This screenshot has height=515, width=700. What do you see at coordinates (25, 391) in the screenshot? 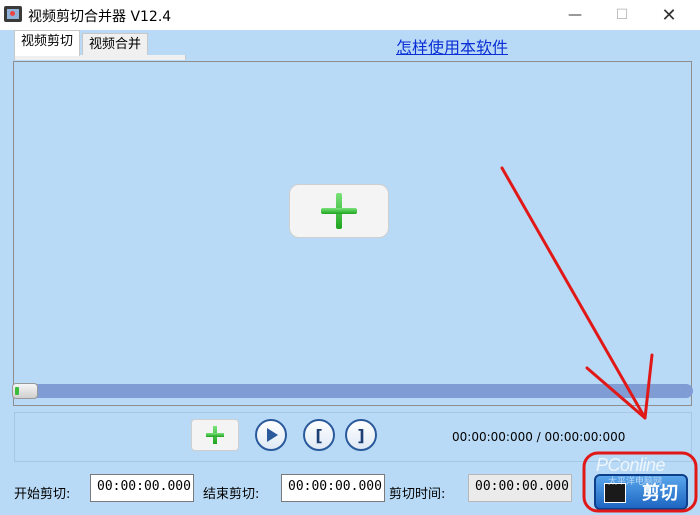
I see `progress-slider-handle` at bounding box center [25, 391].